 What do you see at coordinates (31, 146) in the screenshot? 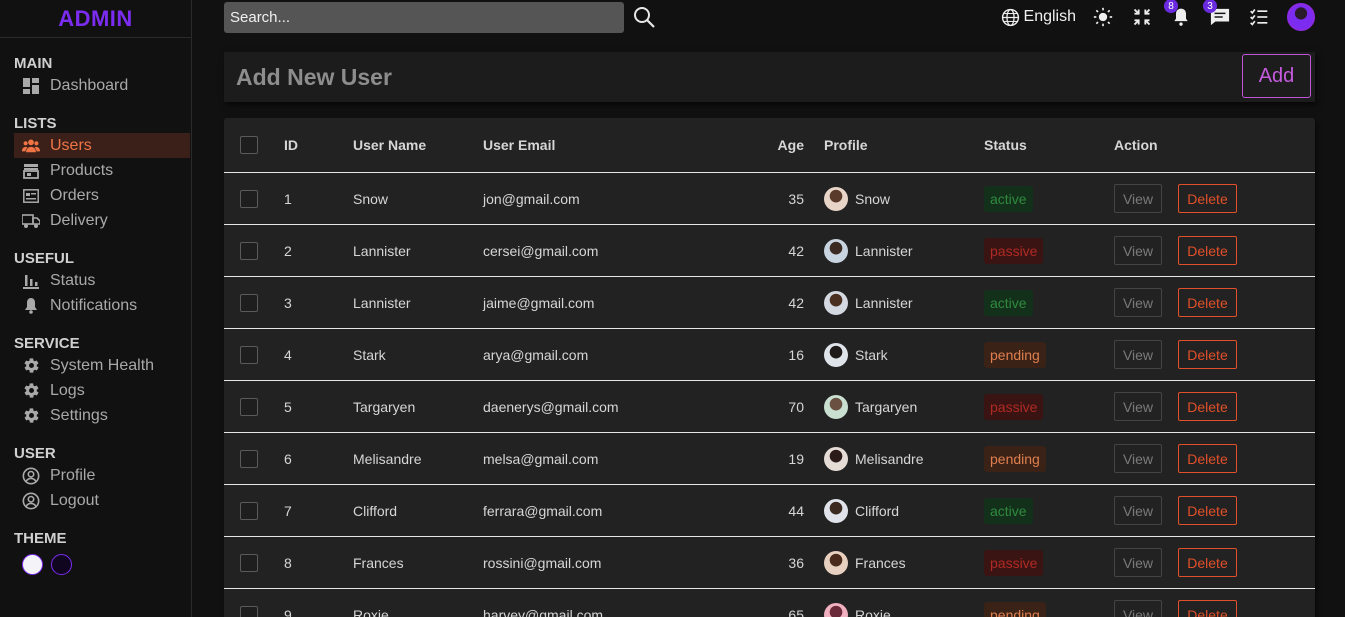
I see `users-icon` at bounding box center [31, 146].